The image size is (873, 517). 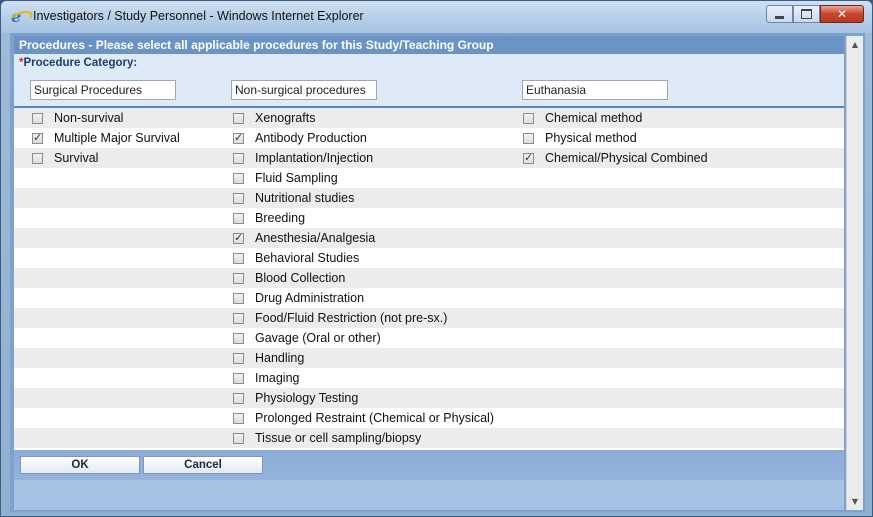 I want to click on close-icon: ✕, so click(x=842, y=14).